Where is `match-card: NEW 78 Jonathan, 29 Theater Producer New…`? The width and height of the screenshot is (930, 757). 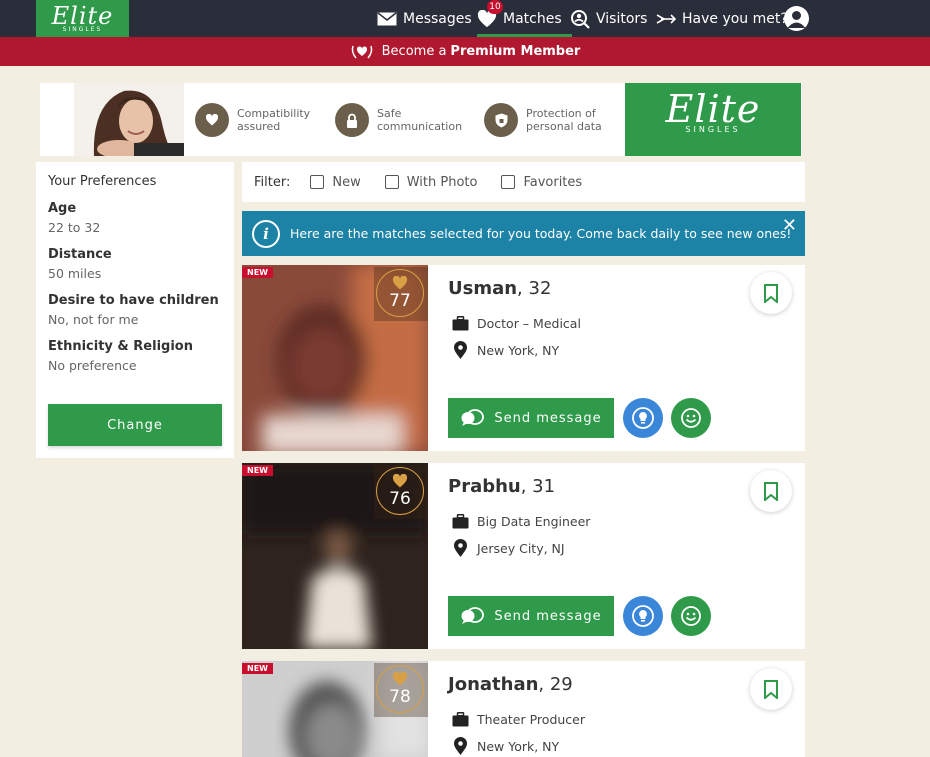 match-card: NEW 78 Jonathan, 29 Theater Producer New… is located at coordinates (523, 709).